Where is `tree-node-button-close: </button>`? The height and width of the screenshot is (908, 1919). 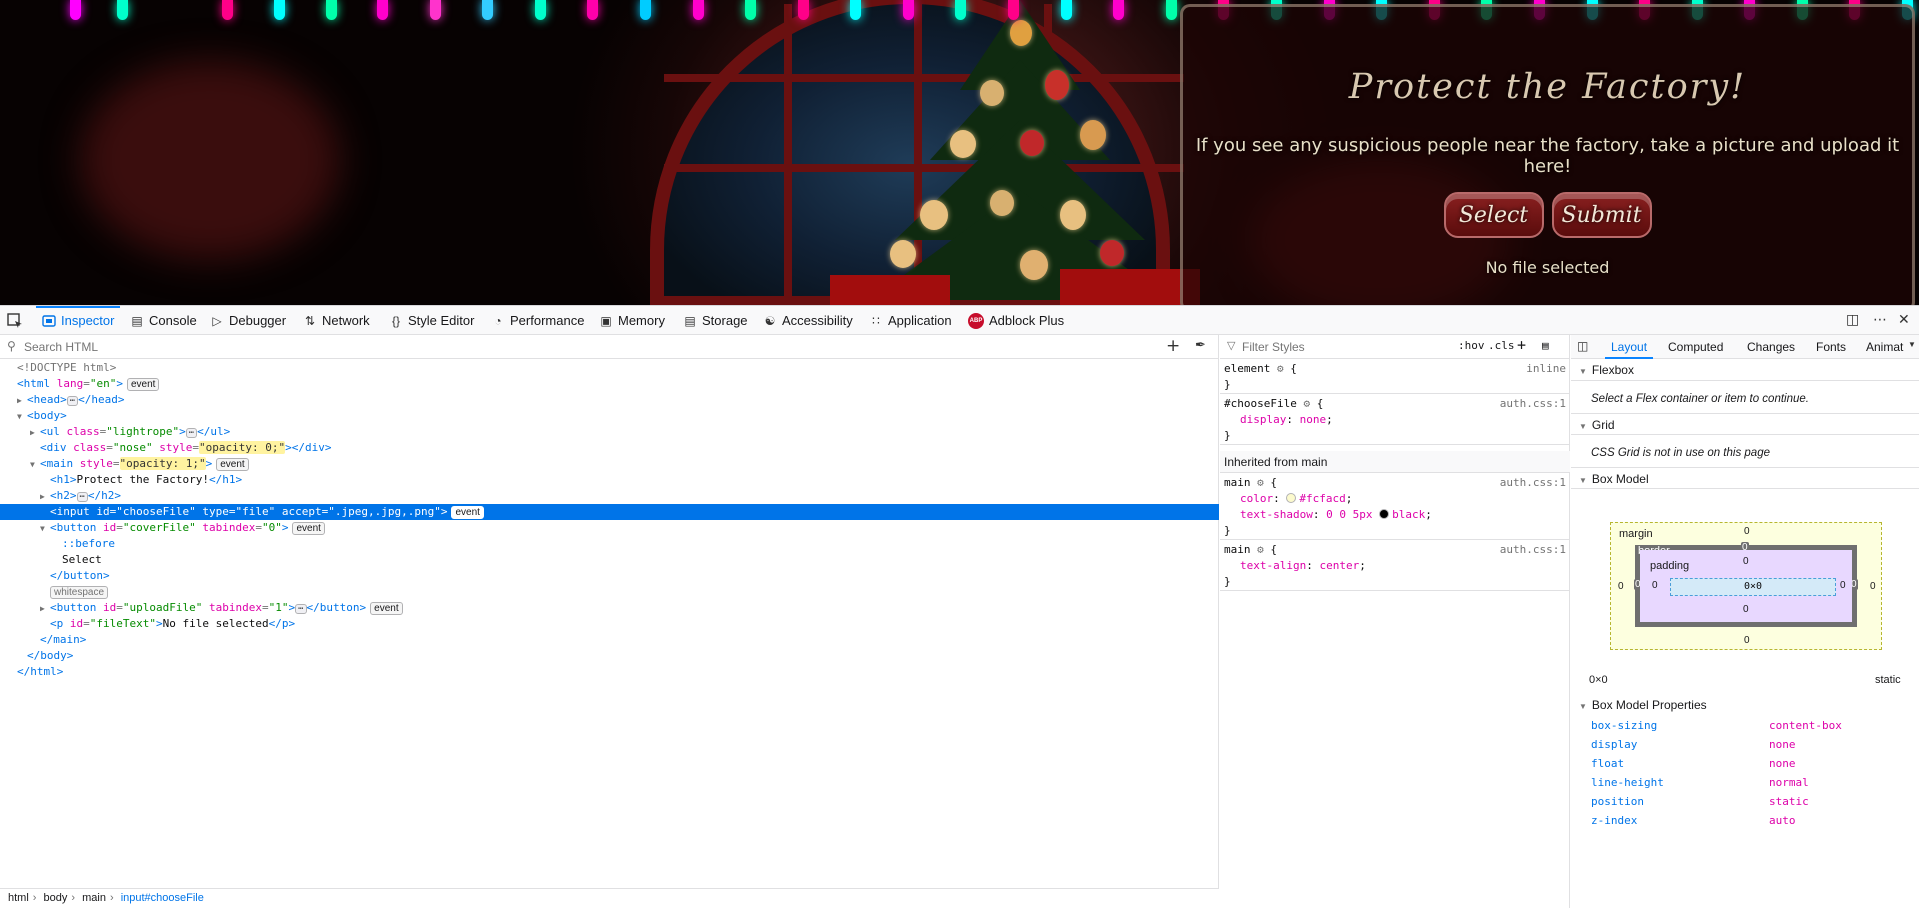 tree-node-button-close: </button> is located at coordinates (609, 576).